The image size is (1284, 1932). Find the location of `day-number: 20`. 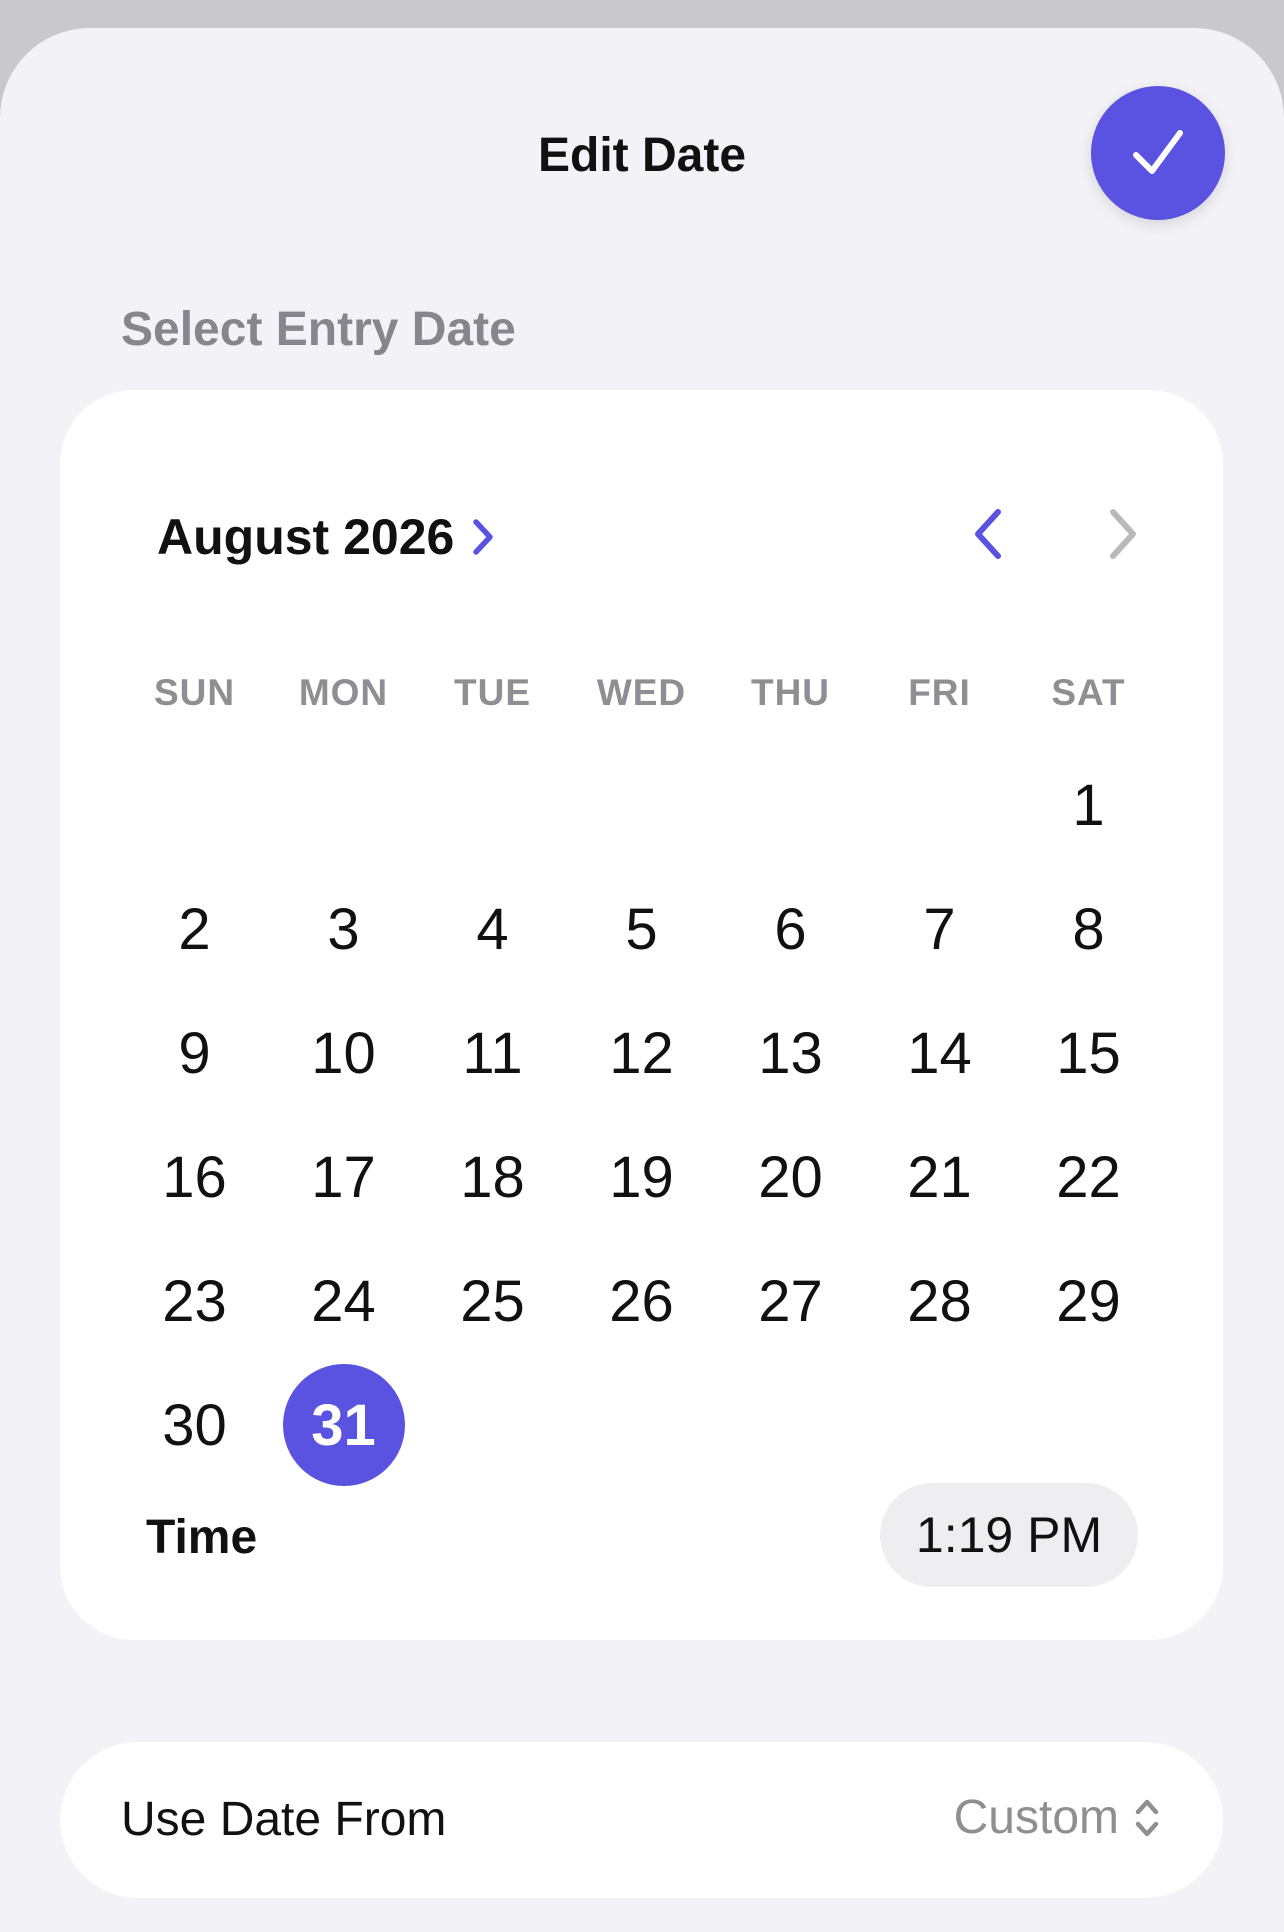

day-number: 20 is located at coordinates (790, 1177).